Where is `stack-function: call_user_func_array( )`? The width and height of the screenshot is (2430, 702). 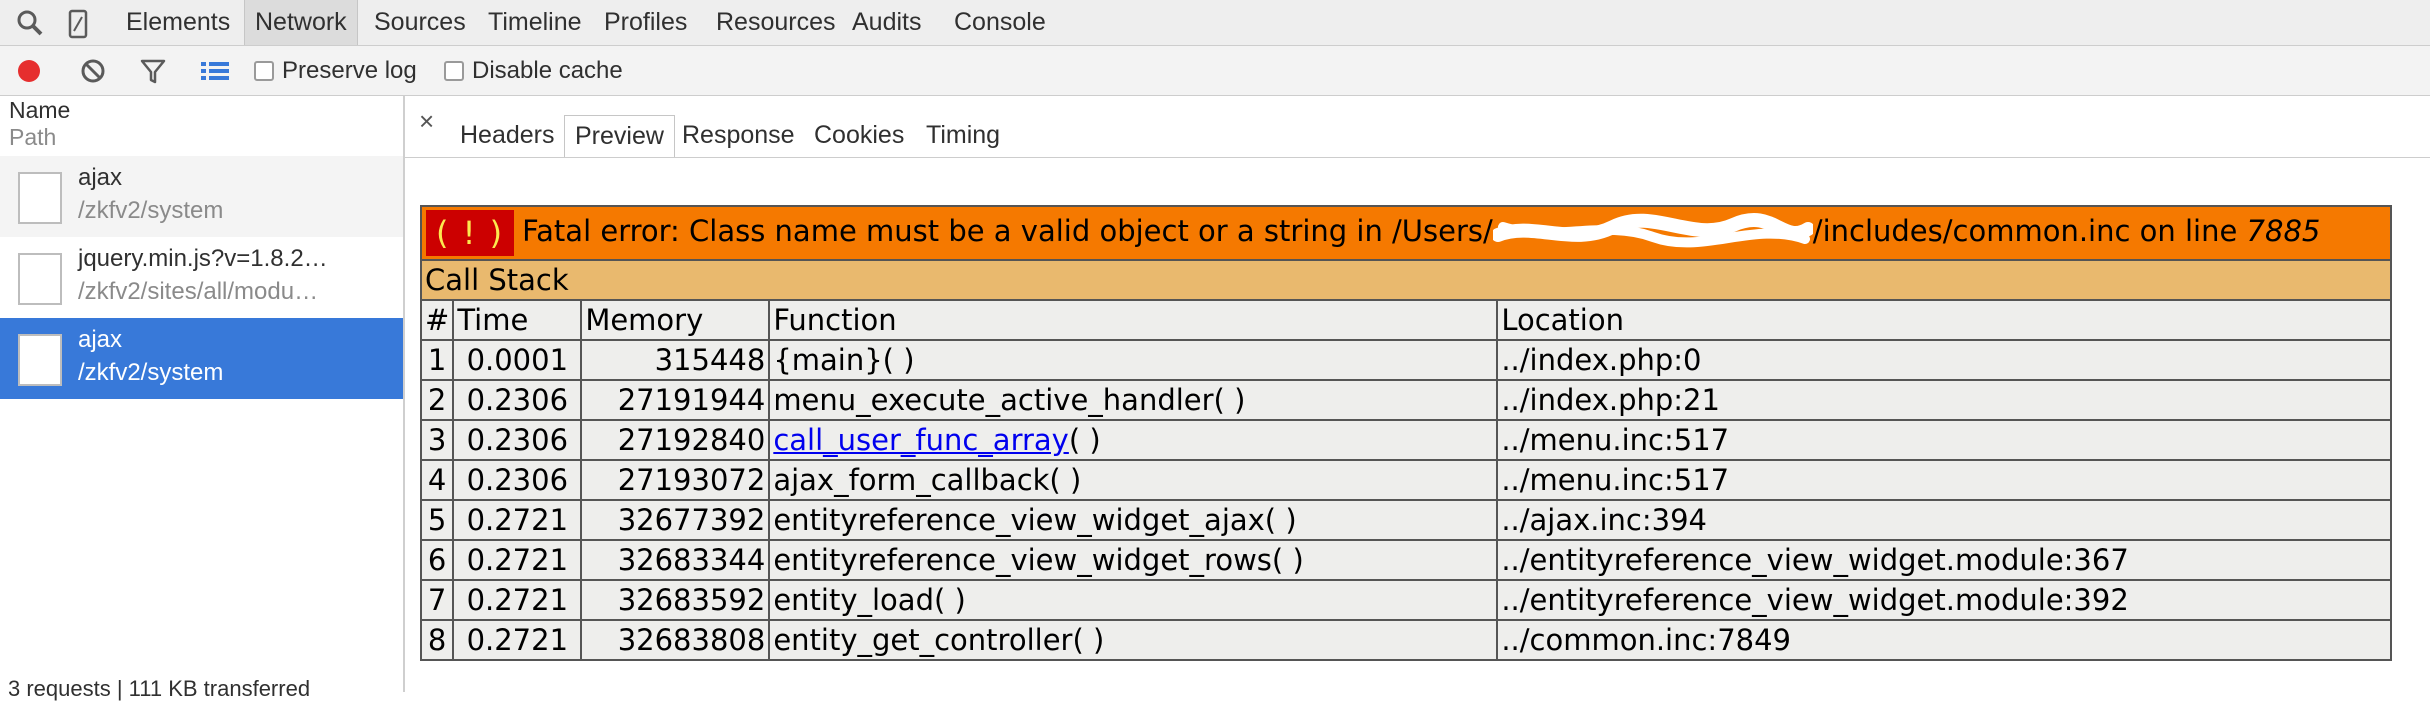 stack-function: call_user_func_array( ) is located at coordinates (1133, 440).